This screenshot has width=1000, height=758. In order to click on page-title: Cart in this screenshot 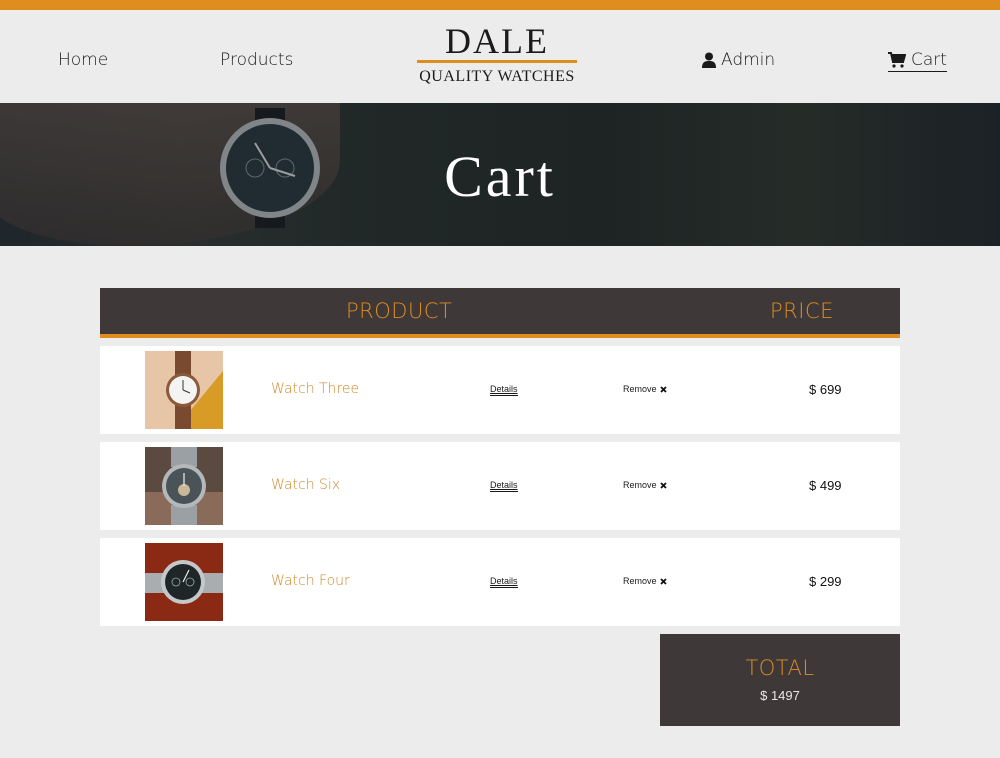, I will do `click(500, 176)`.